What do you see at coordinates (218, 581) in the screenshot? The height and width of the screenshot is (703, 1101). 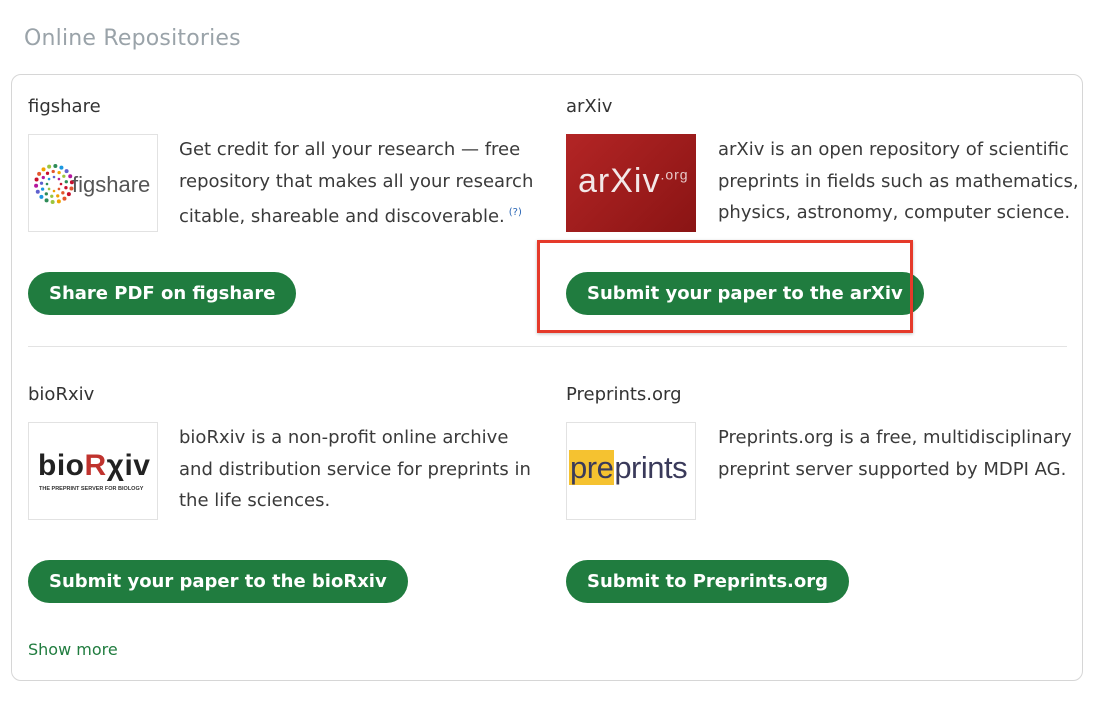 I see `submit-biorxiv-button: Submit your paper to the bioRxiv` at bounding box center [218, 581].